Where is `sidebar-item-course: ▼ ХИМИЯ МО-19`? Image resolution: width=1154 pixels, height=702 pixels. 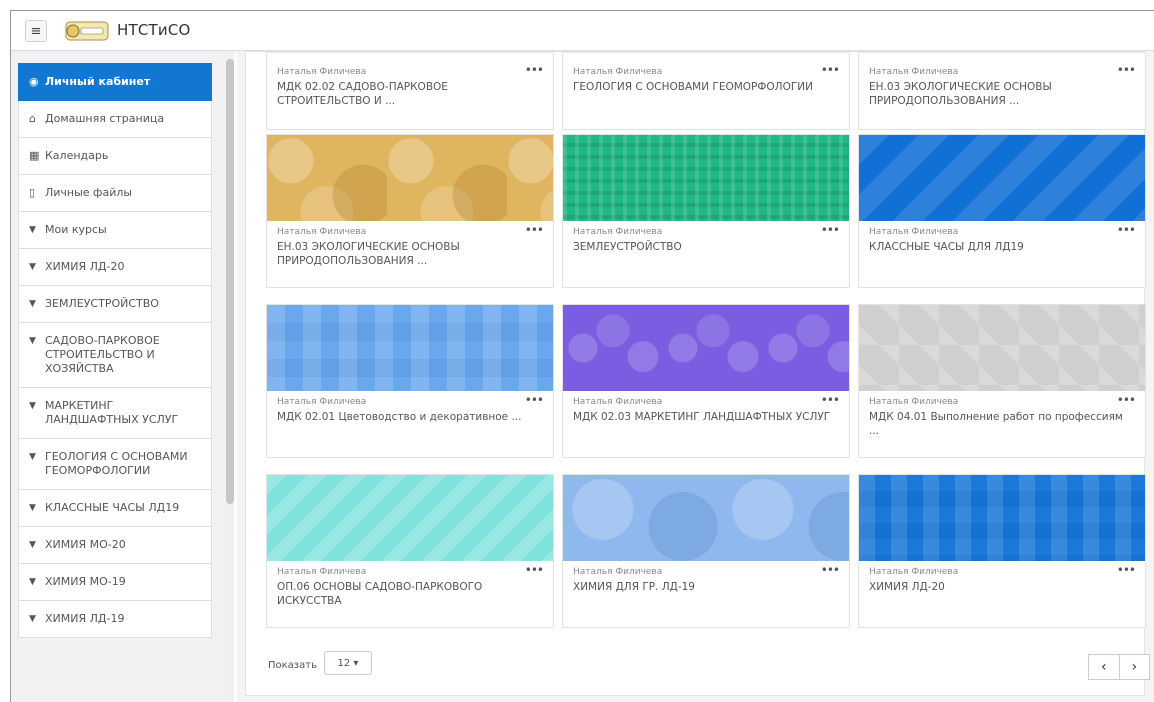 sidebar-item-course: ▼ ХИМИЯ МО-19 is located at coordinates (115, 582).